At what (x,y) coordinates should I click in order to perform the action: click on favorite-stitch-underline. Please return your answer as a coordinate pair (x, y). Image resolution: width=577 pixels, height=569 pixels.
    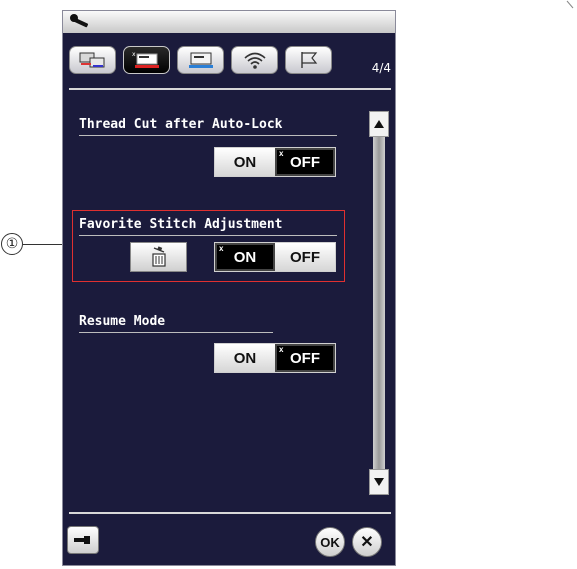
    Looking at the image, I should click on (208, 235).